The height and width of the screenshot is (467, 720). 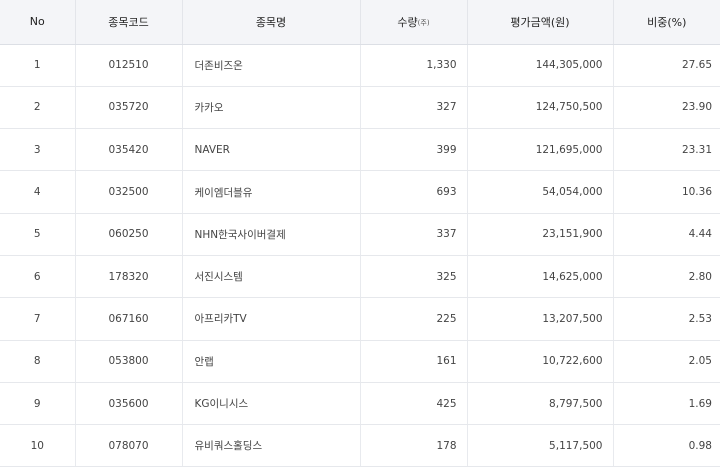 I want to click on cell-code: 035600, so click(x=128, y=404).